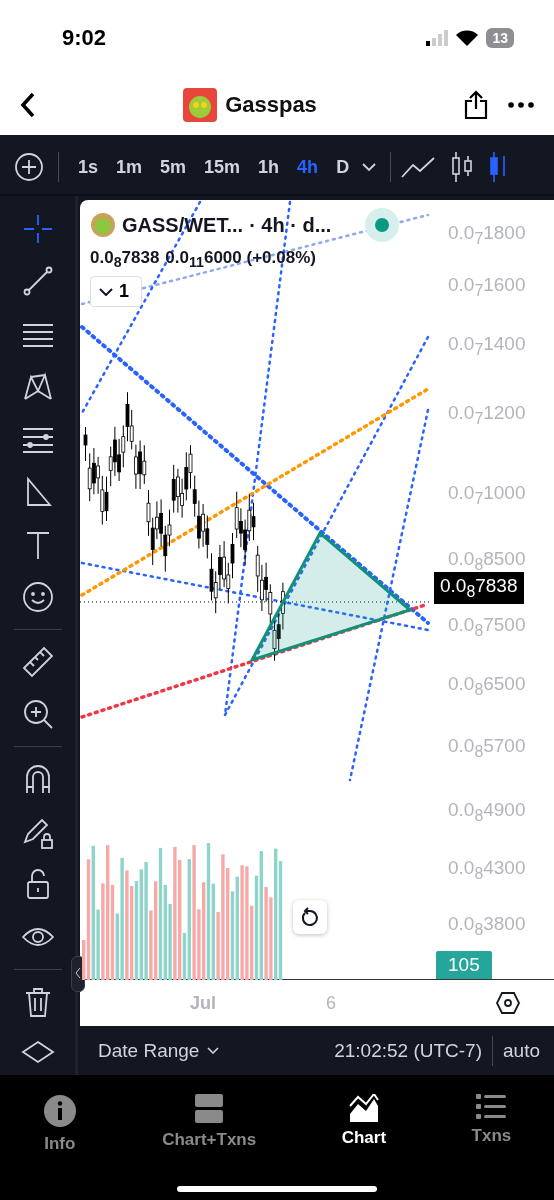 The image size is (554, 1200). I want to click on indicators-toggle: 1, so click(116, 292).